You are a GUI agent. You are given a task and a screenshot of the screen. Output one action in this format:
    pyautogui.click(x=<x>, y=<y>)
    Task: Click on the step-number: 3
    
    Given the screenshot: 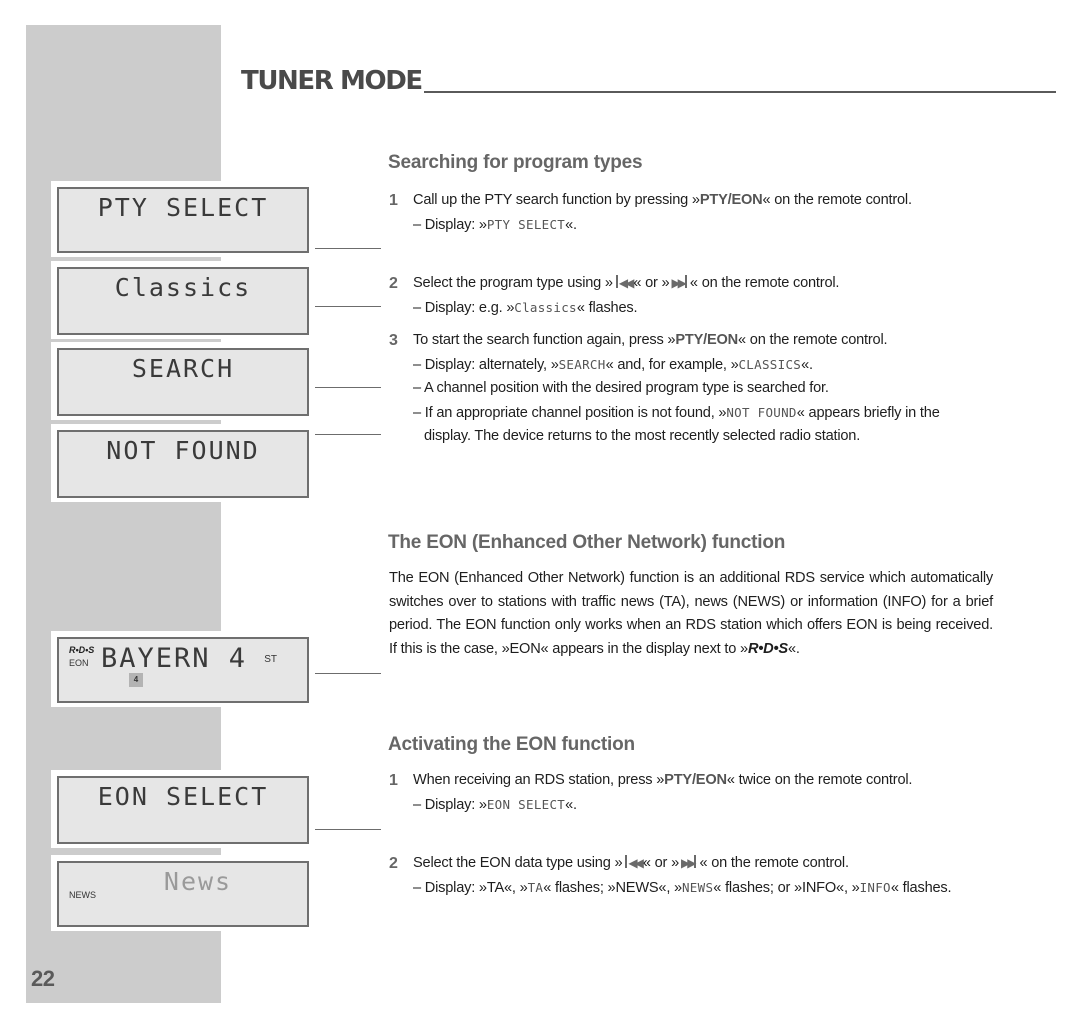 What is the action you would take?
    pyautogui.click(x=393, y=340)
    